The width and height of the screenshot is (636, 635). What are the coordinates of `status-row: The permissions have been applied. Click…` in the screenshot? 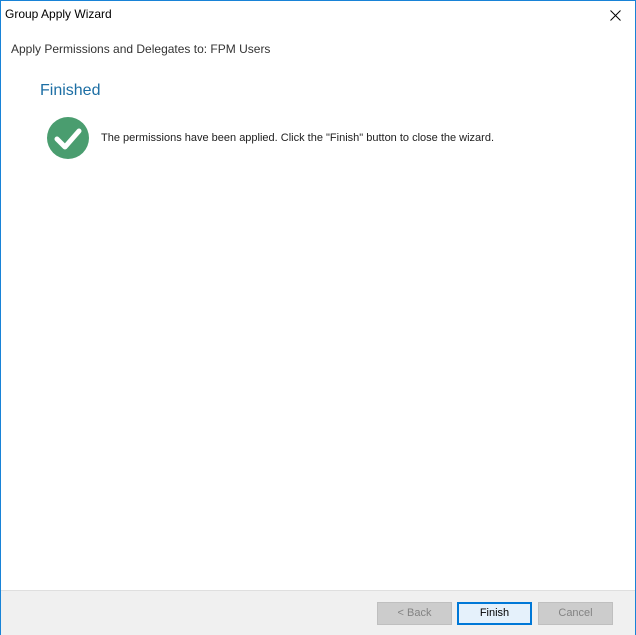 It's located at (270, 138).